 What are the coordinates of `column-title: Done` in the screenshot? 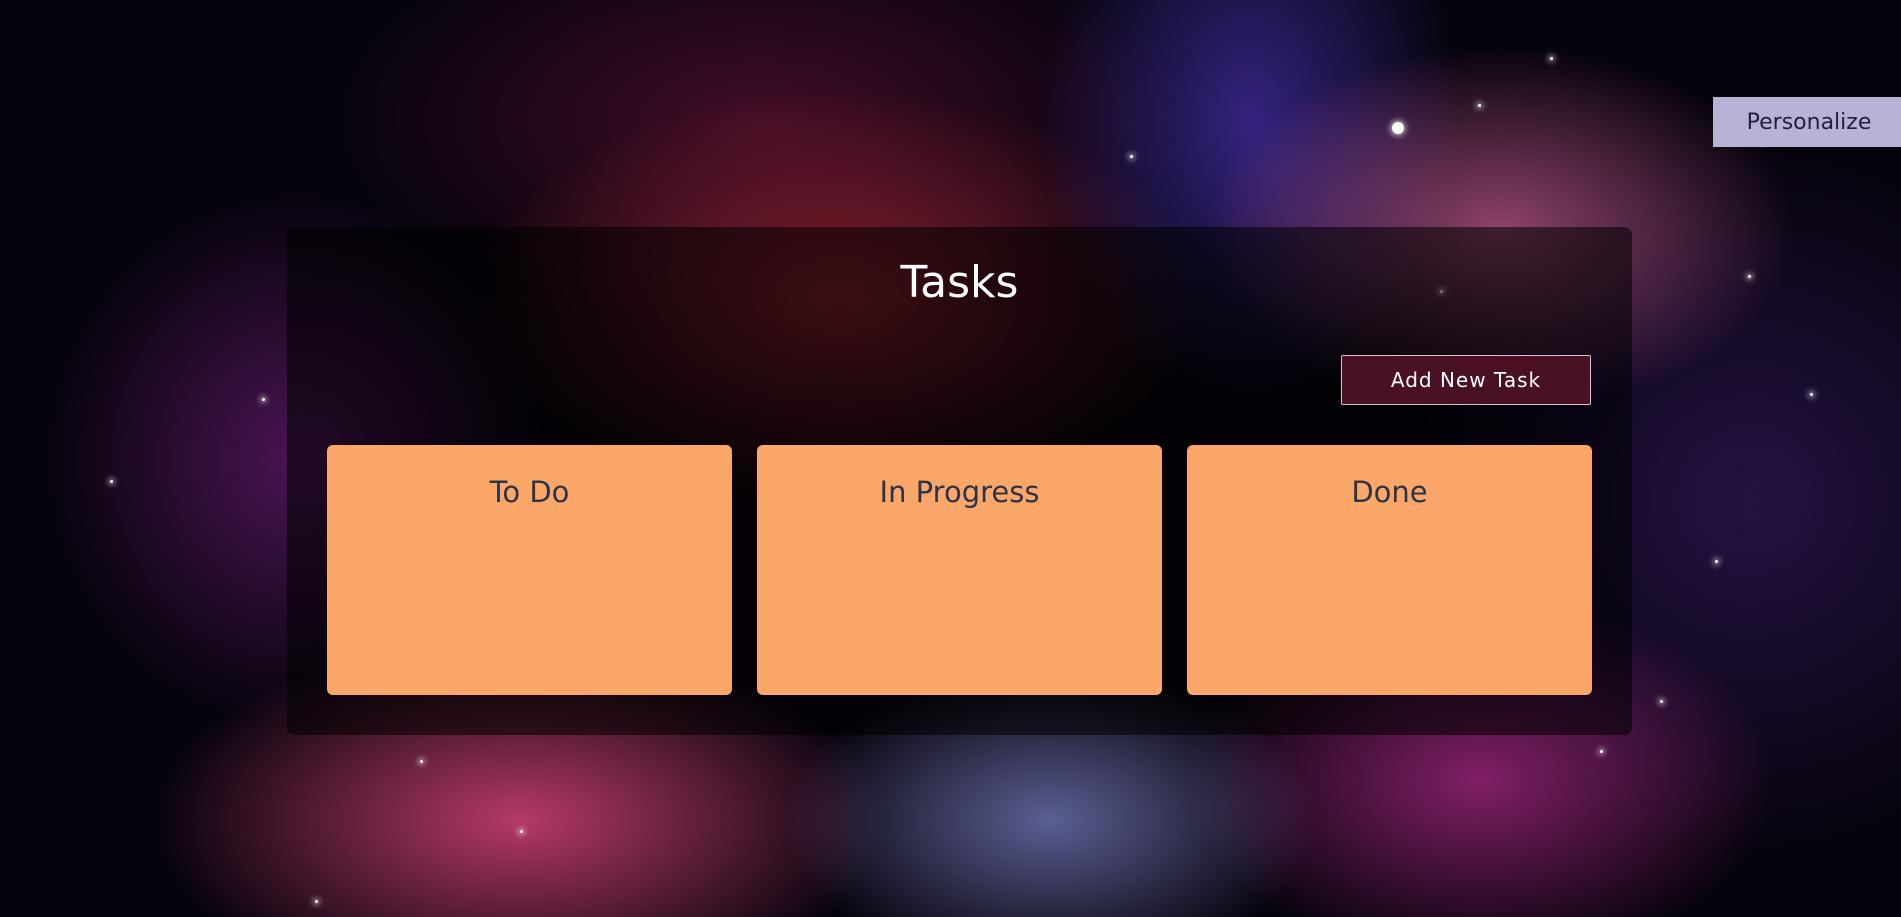 It's located at (1389, 492).